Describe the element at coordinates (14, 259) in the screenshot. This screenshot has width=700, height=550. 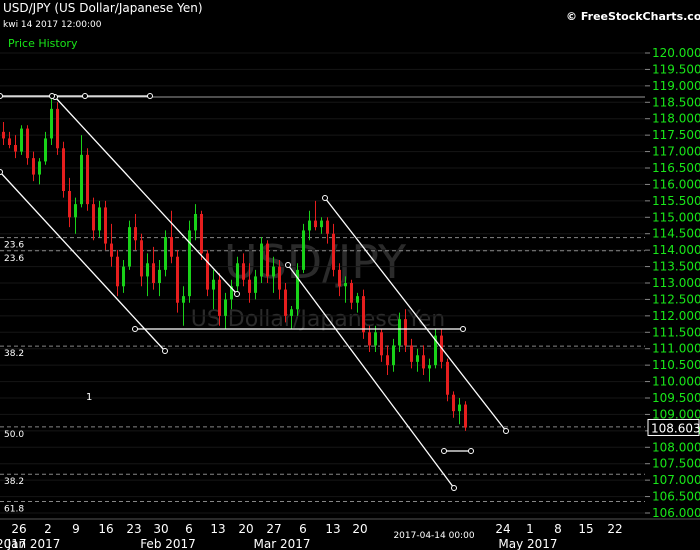
I see `fib-label: 23.6` at that location.